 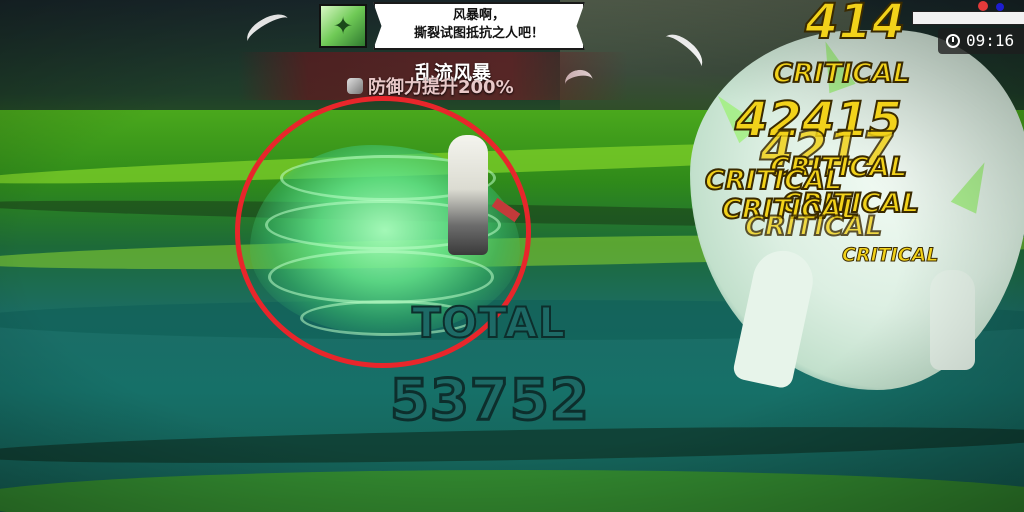 What do you see at coordinates (990, 40) in the screenshot?
I see `timer-text: 09:16` at bounding box center [990, 40].